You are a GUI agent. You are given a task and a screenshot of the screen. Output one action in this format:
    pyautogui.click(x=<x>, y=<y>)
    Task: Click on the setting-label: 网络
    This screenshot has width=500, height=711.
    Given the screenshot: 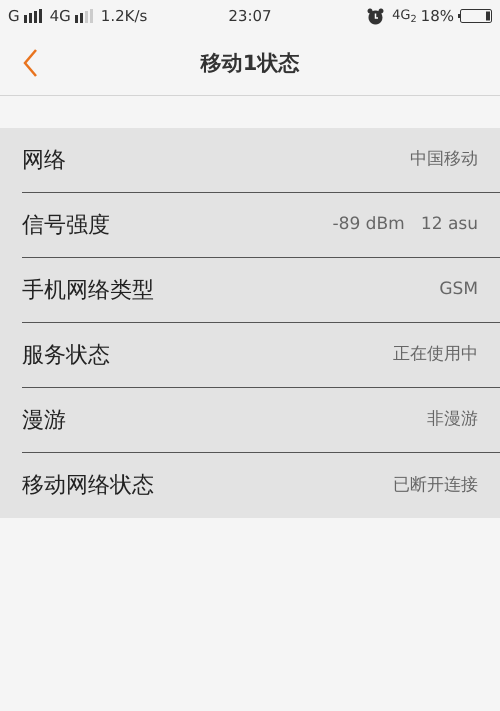 What is the action you would take?
    pyautogui.click(x=44, y=160)
    